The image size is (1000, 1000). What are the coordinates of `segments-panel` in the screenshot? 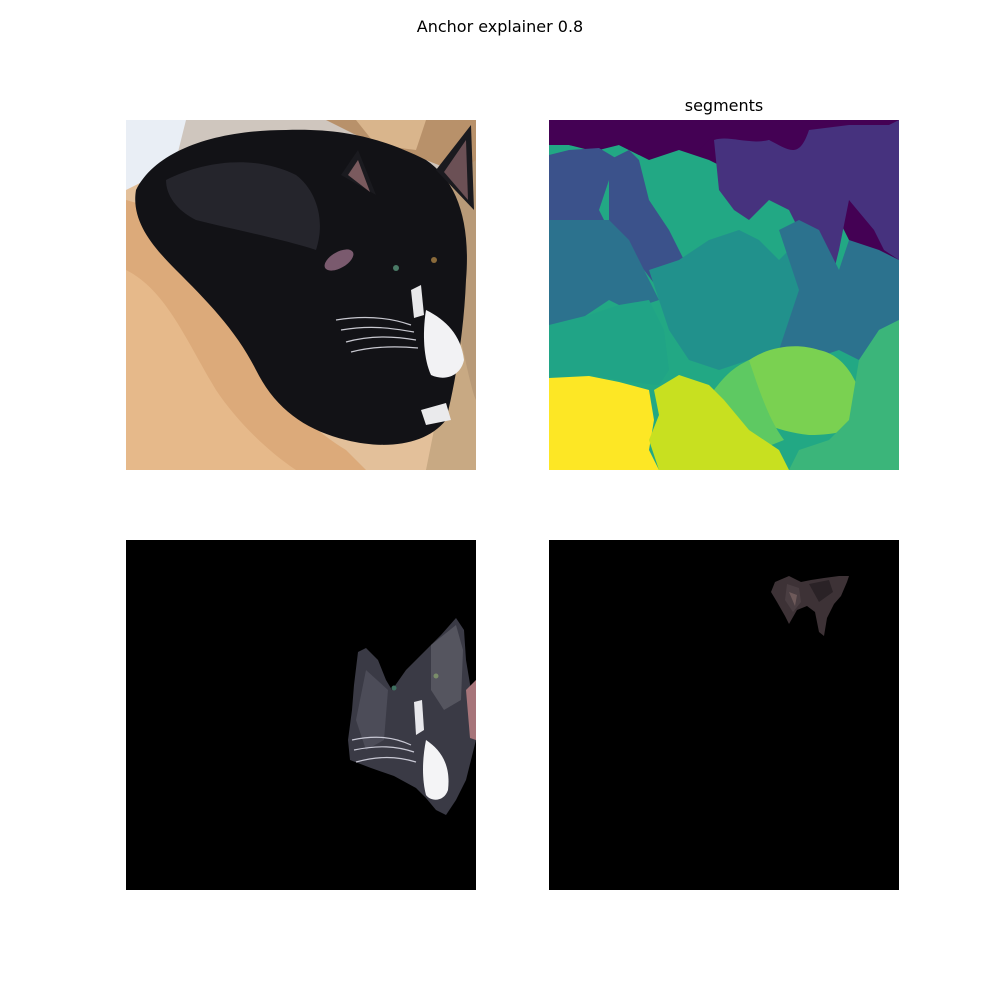 It's located at (724, 295).